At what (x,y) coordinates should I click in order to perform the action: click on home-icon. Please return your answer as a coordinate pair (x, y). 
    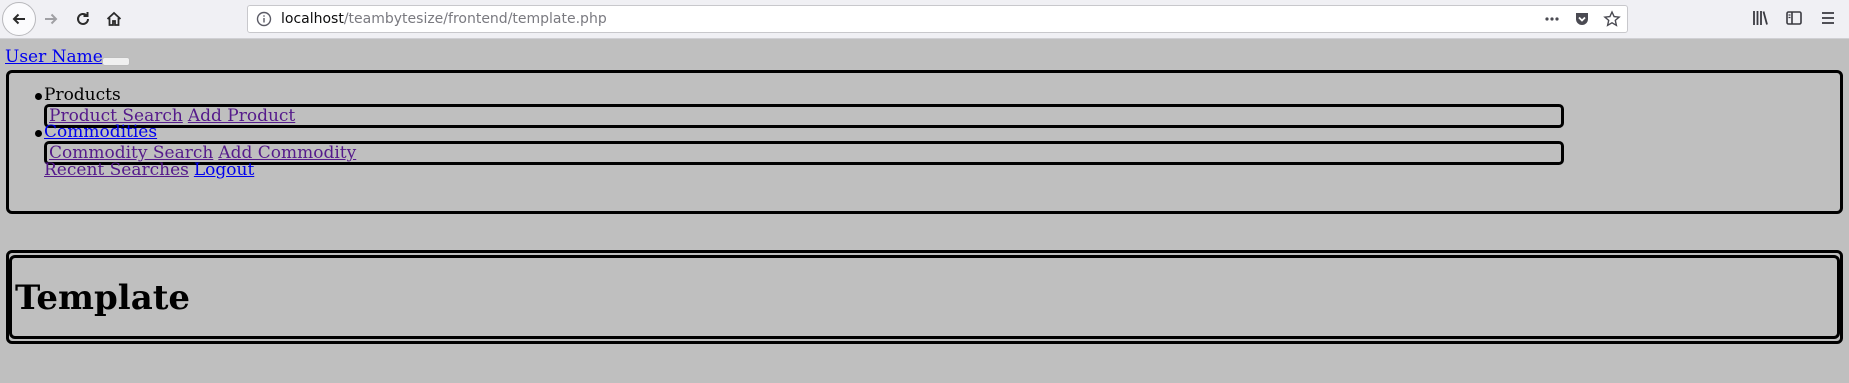
    Looking at the image, I should click on (114, 18).